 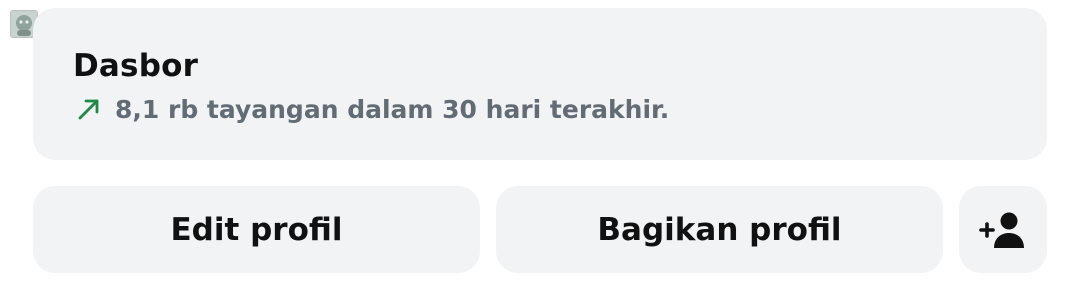 I want to click on edit-profile-label: Edit profil, so click(x=256, y=229).